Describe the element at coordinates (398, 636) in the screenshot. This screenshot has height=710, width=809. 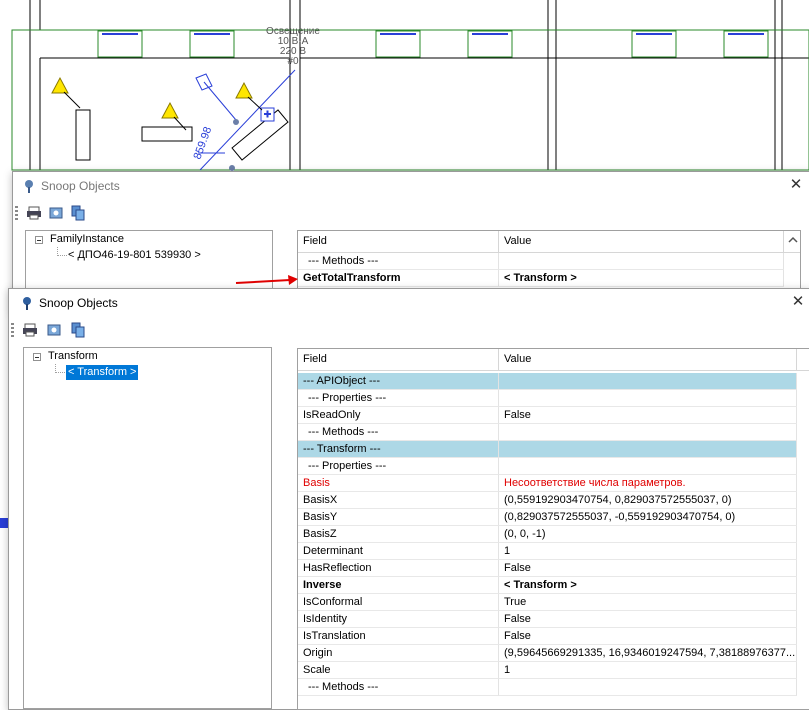
I see `field-cell: IsTranslation` at that location.